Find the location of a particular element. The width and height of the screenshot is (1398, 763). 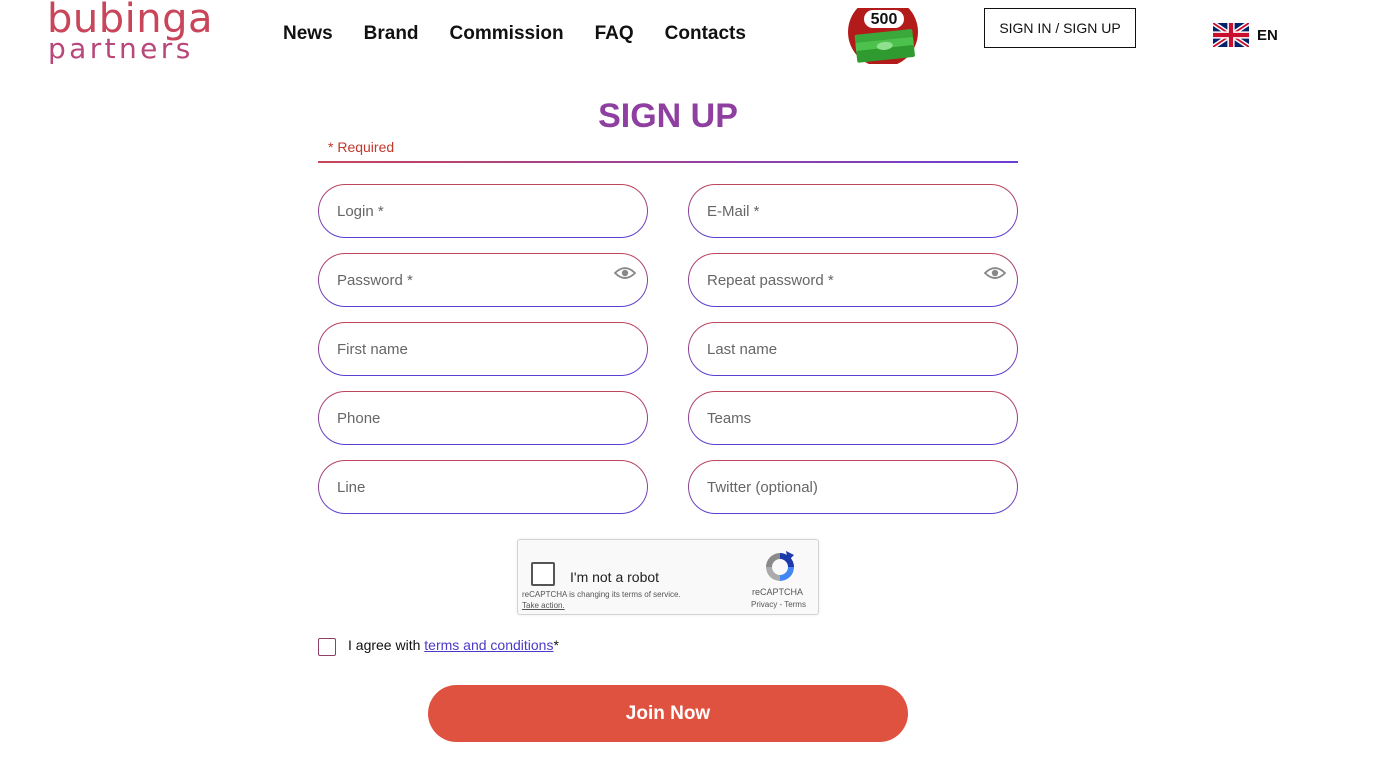

nav-faq: FAQ is located at coordinates (614, 34).